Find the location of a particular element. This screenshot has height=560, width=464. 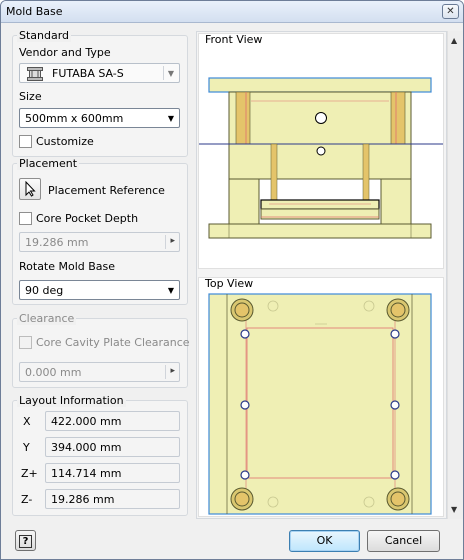

scroll-down-icon: ▼ is located at coordinates (454, 509).